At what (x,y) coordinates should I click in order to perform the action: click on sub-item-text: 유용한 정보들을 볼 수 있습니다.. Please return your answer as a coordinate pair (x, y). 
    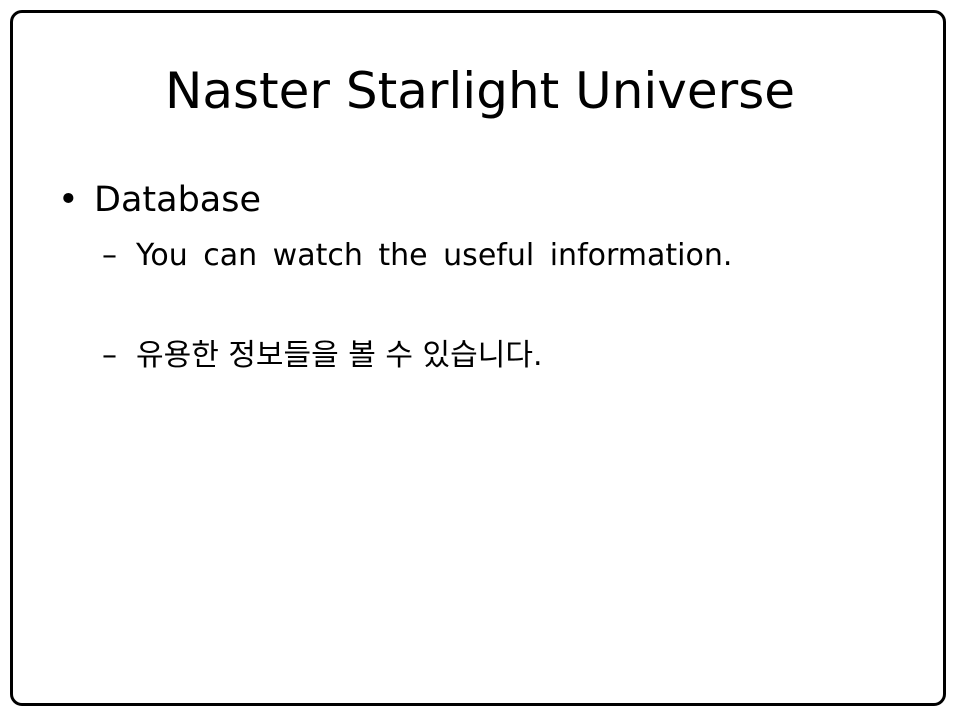
    Looking at the image, I should click on (339, 355).